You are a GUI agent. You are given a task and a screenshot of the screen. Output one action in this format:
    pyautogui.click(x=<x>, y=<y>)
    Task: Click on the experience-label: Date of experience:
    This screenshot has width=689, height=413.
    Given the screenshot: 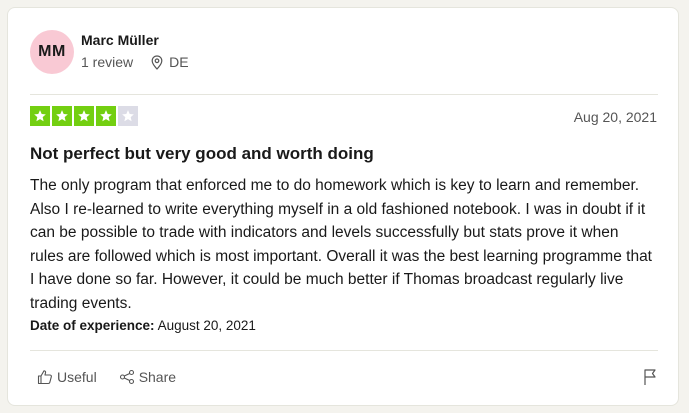 What is the action you would take?
    pyautogui.click(x=92, y=325)
    